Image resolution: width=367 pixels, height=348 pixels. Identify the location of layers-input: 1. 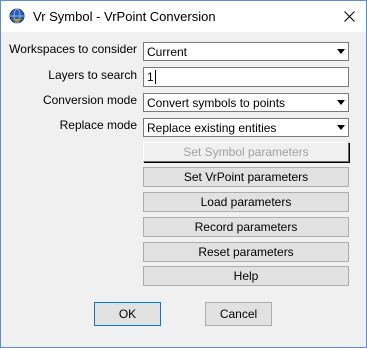
(246, 77).